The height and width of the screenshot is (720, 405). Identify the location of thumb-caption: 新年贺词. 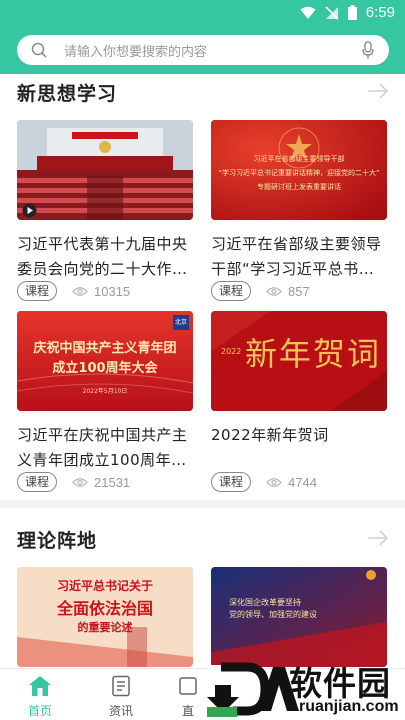
(313, 354).